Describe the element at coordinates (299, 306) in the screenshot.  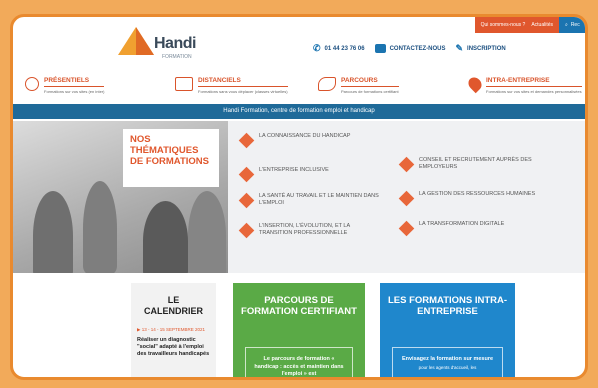
I see `parcours-card-title: PARCOURS DE FORMATION CERTIFIANT` at that location.